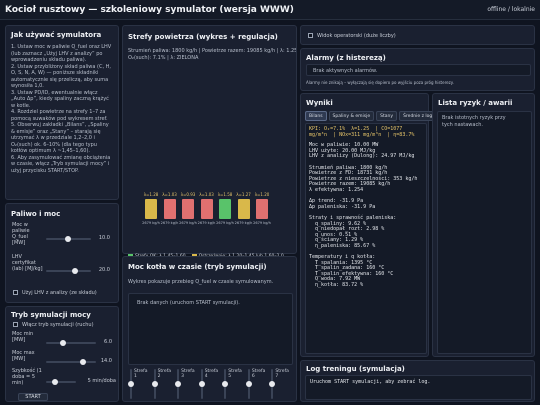  Describe the element at coordinates (101, 381) in the screenshot. I see `speed-value: 5 min/doba` at that location.